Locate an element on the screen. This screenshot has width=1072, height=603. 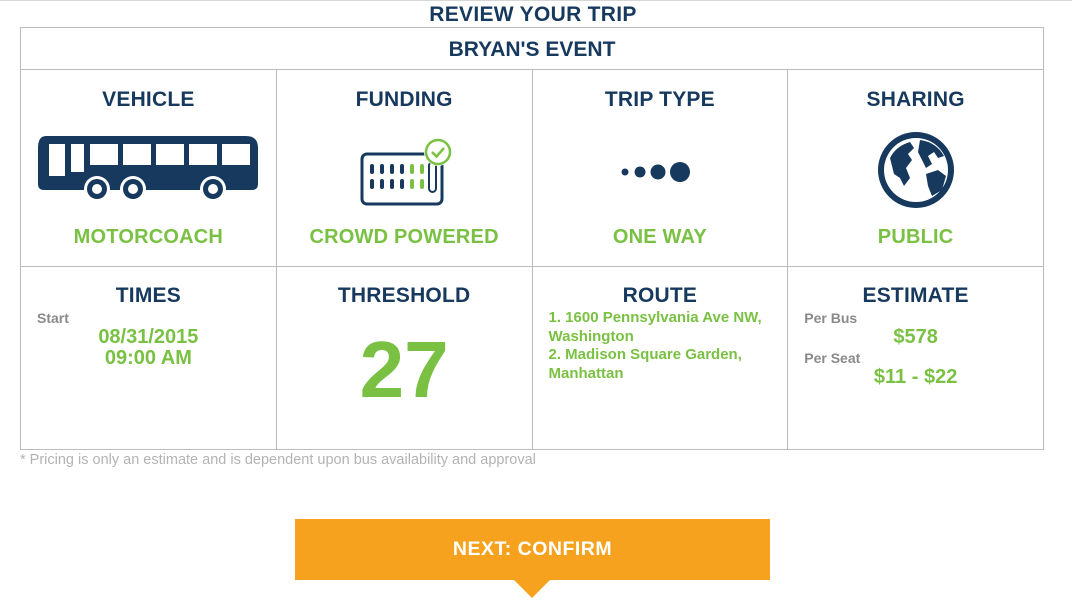
sharing-heading: SHARING is located at coordinates (915, 99).